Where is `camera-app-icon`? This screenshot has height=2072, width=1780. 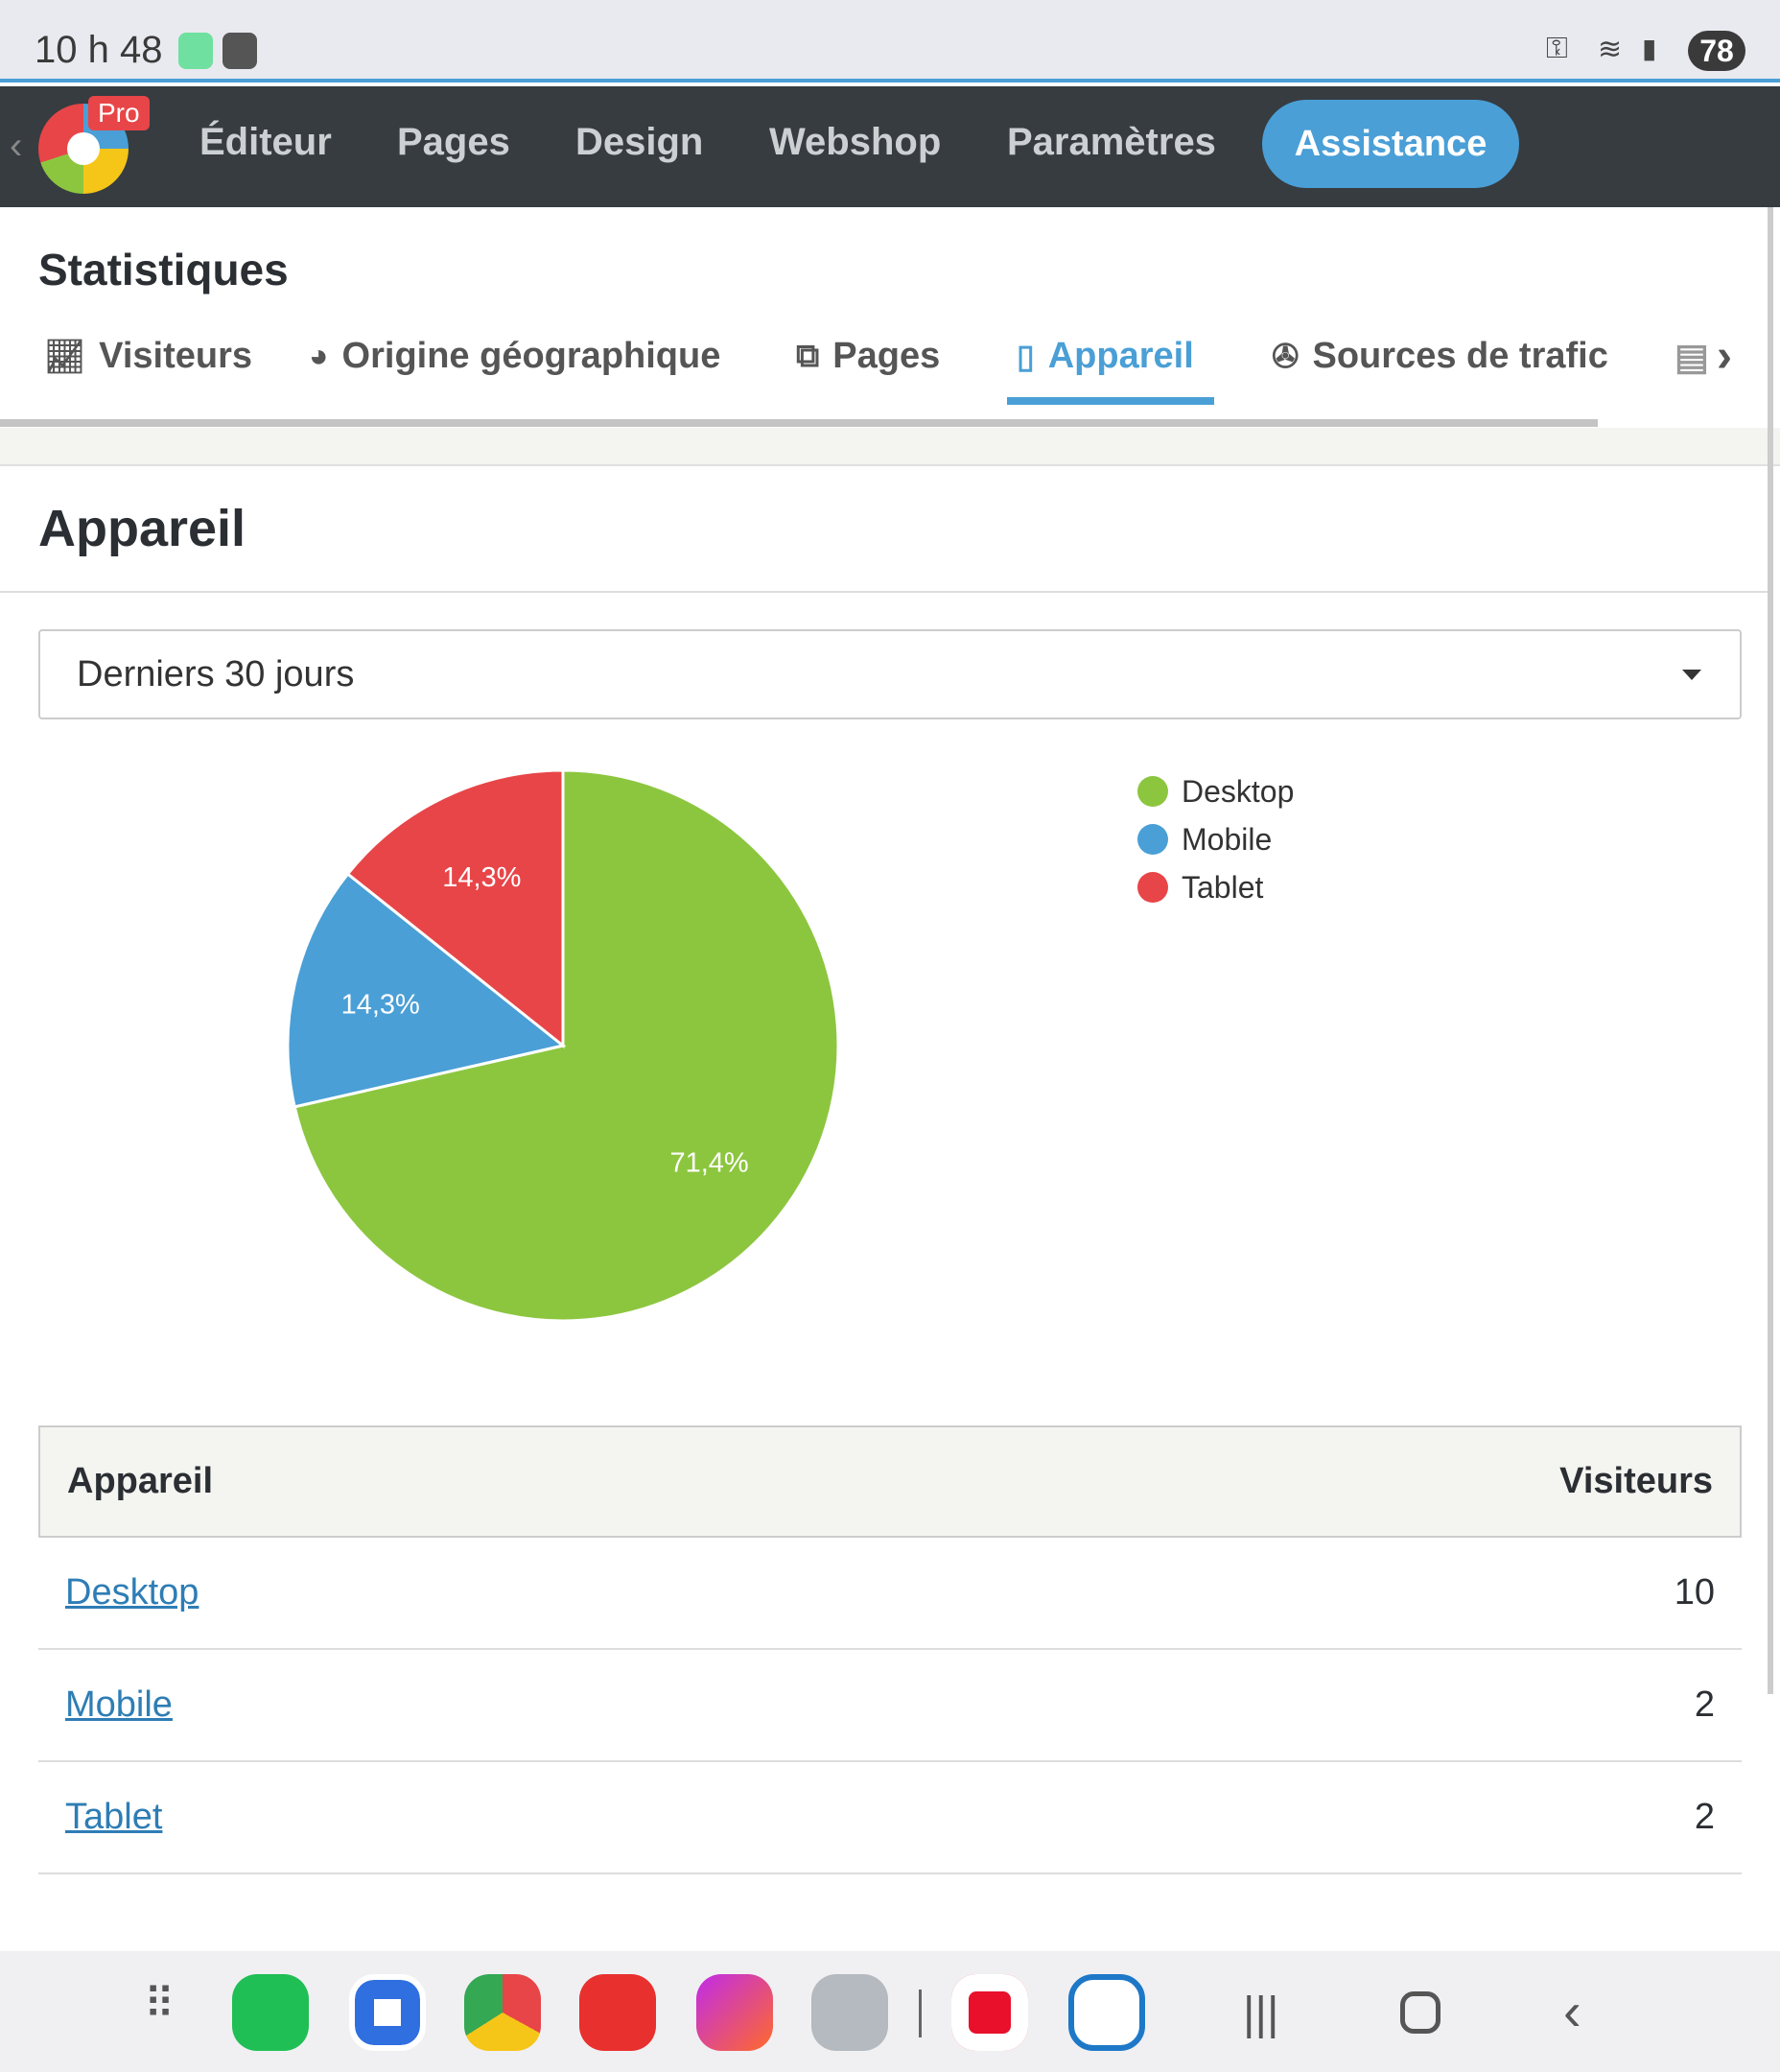
camera-app-icon is located at coordinates (849, 2012).